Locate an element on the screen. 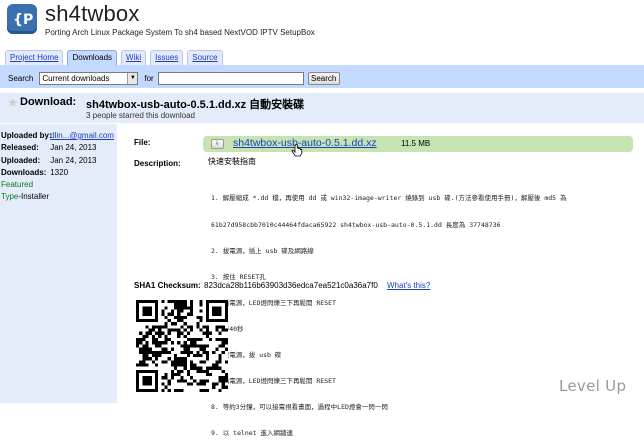  description-label: Description: is located at coordinates (157, 163).